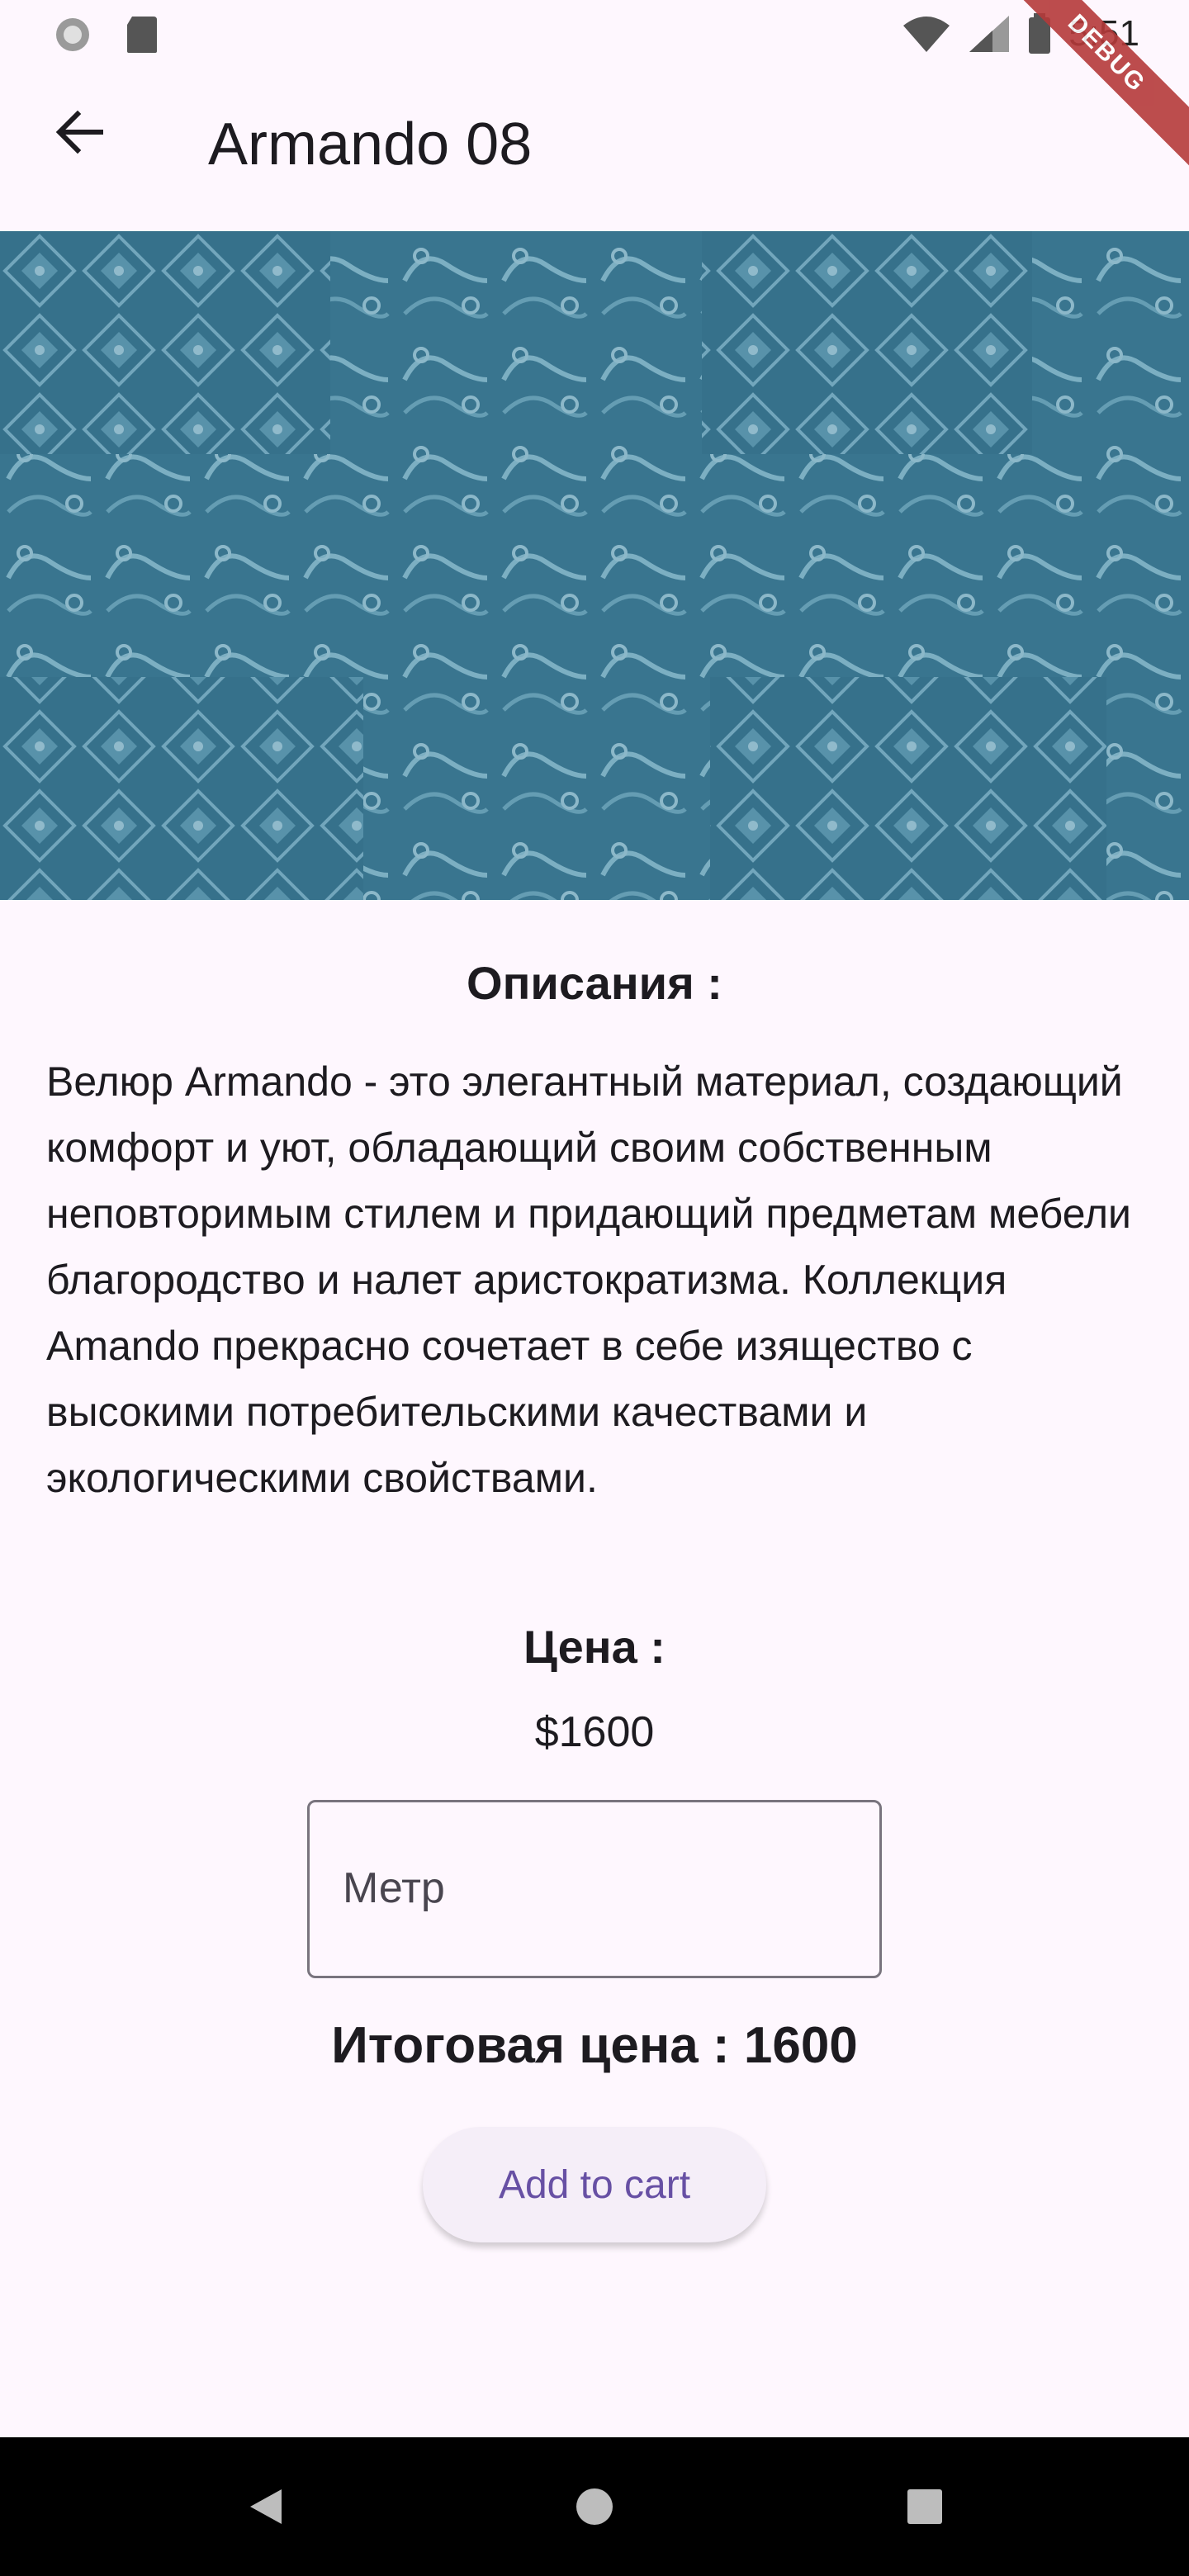 This screenshot has width=1189, height=2576. I want to click on arrow-left-icon, so click(79, 132).